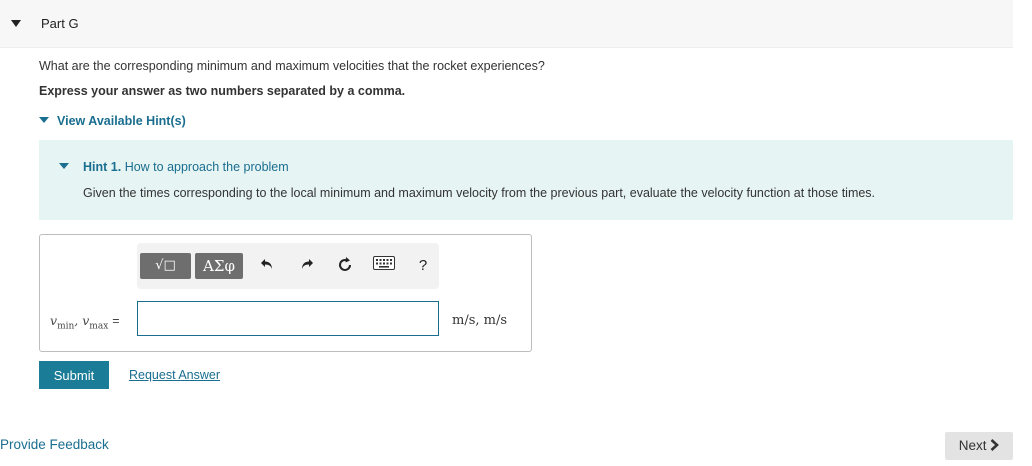 This screenshot has height=466, width=1032. I want to click on math-toolbar: √□ ΑΣφ ?, so click(288, 266).